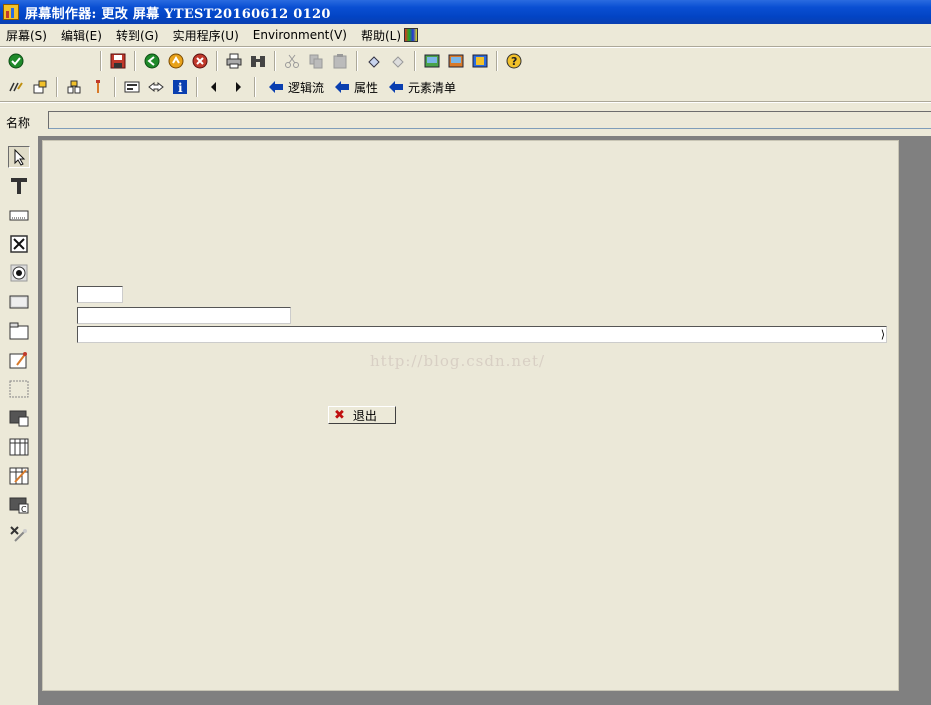 The width and height of the screenshot is (931, 705). What do you see at coordinates (19, 505) in the screenshot?
I see `custom-control-tool-icon: C` at bounding box center [19, 505].